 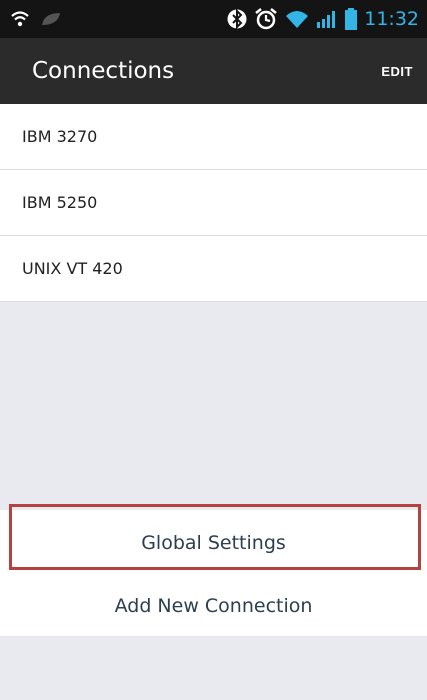 I want to click on connection-item-ibm-5250: IBM 5250, so click(x=213, y=203).